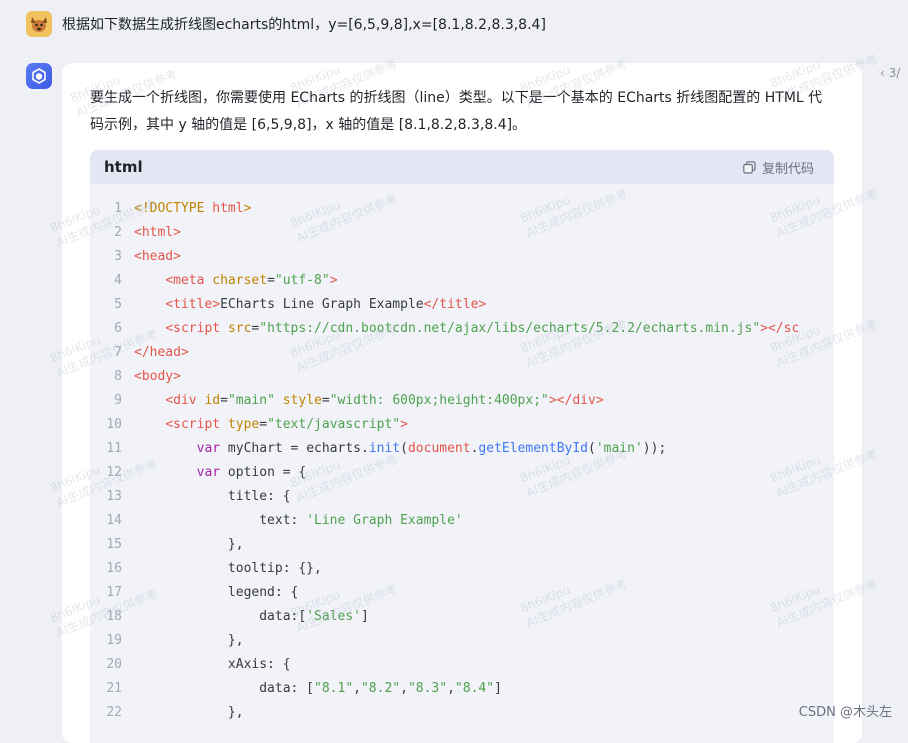 The image size is (908, 743). What do you see at coordinates (118, 328) in the screenshot?
I see `line-number: 6` at bounding box center [118, 328].